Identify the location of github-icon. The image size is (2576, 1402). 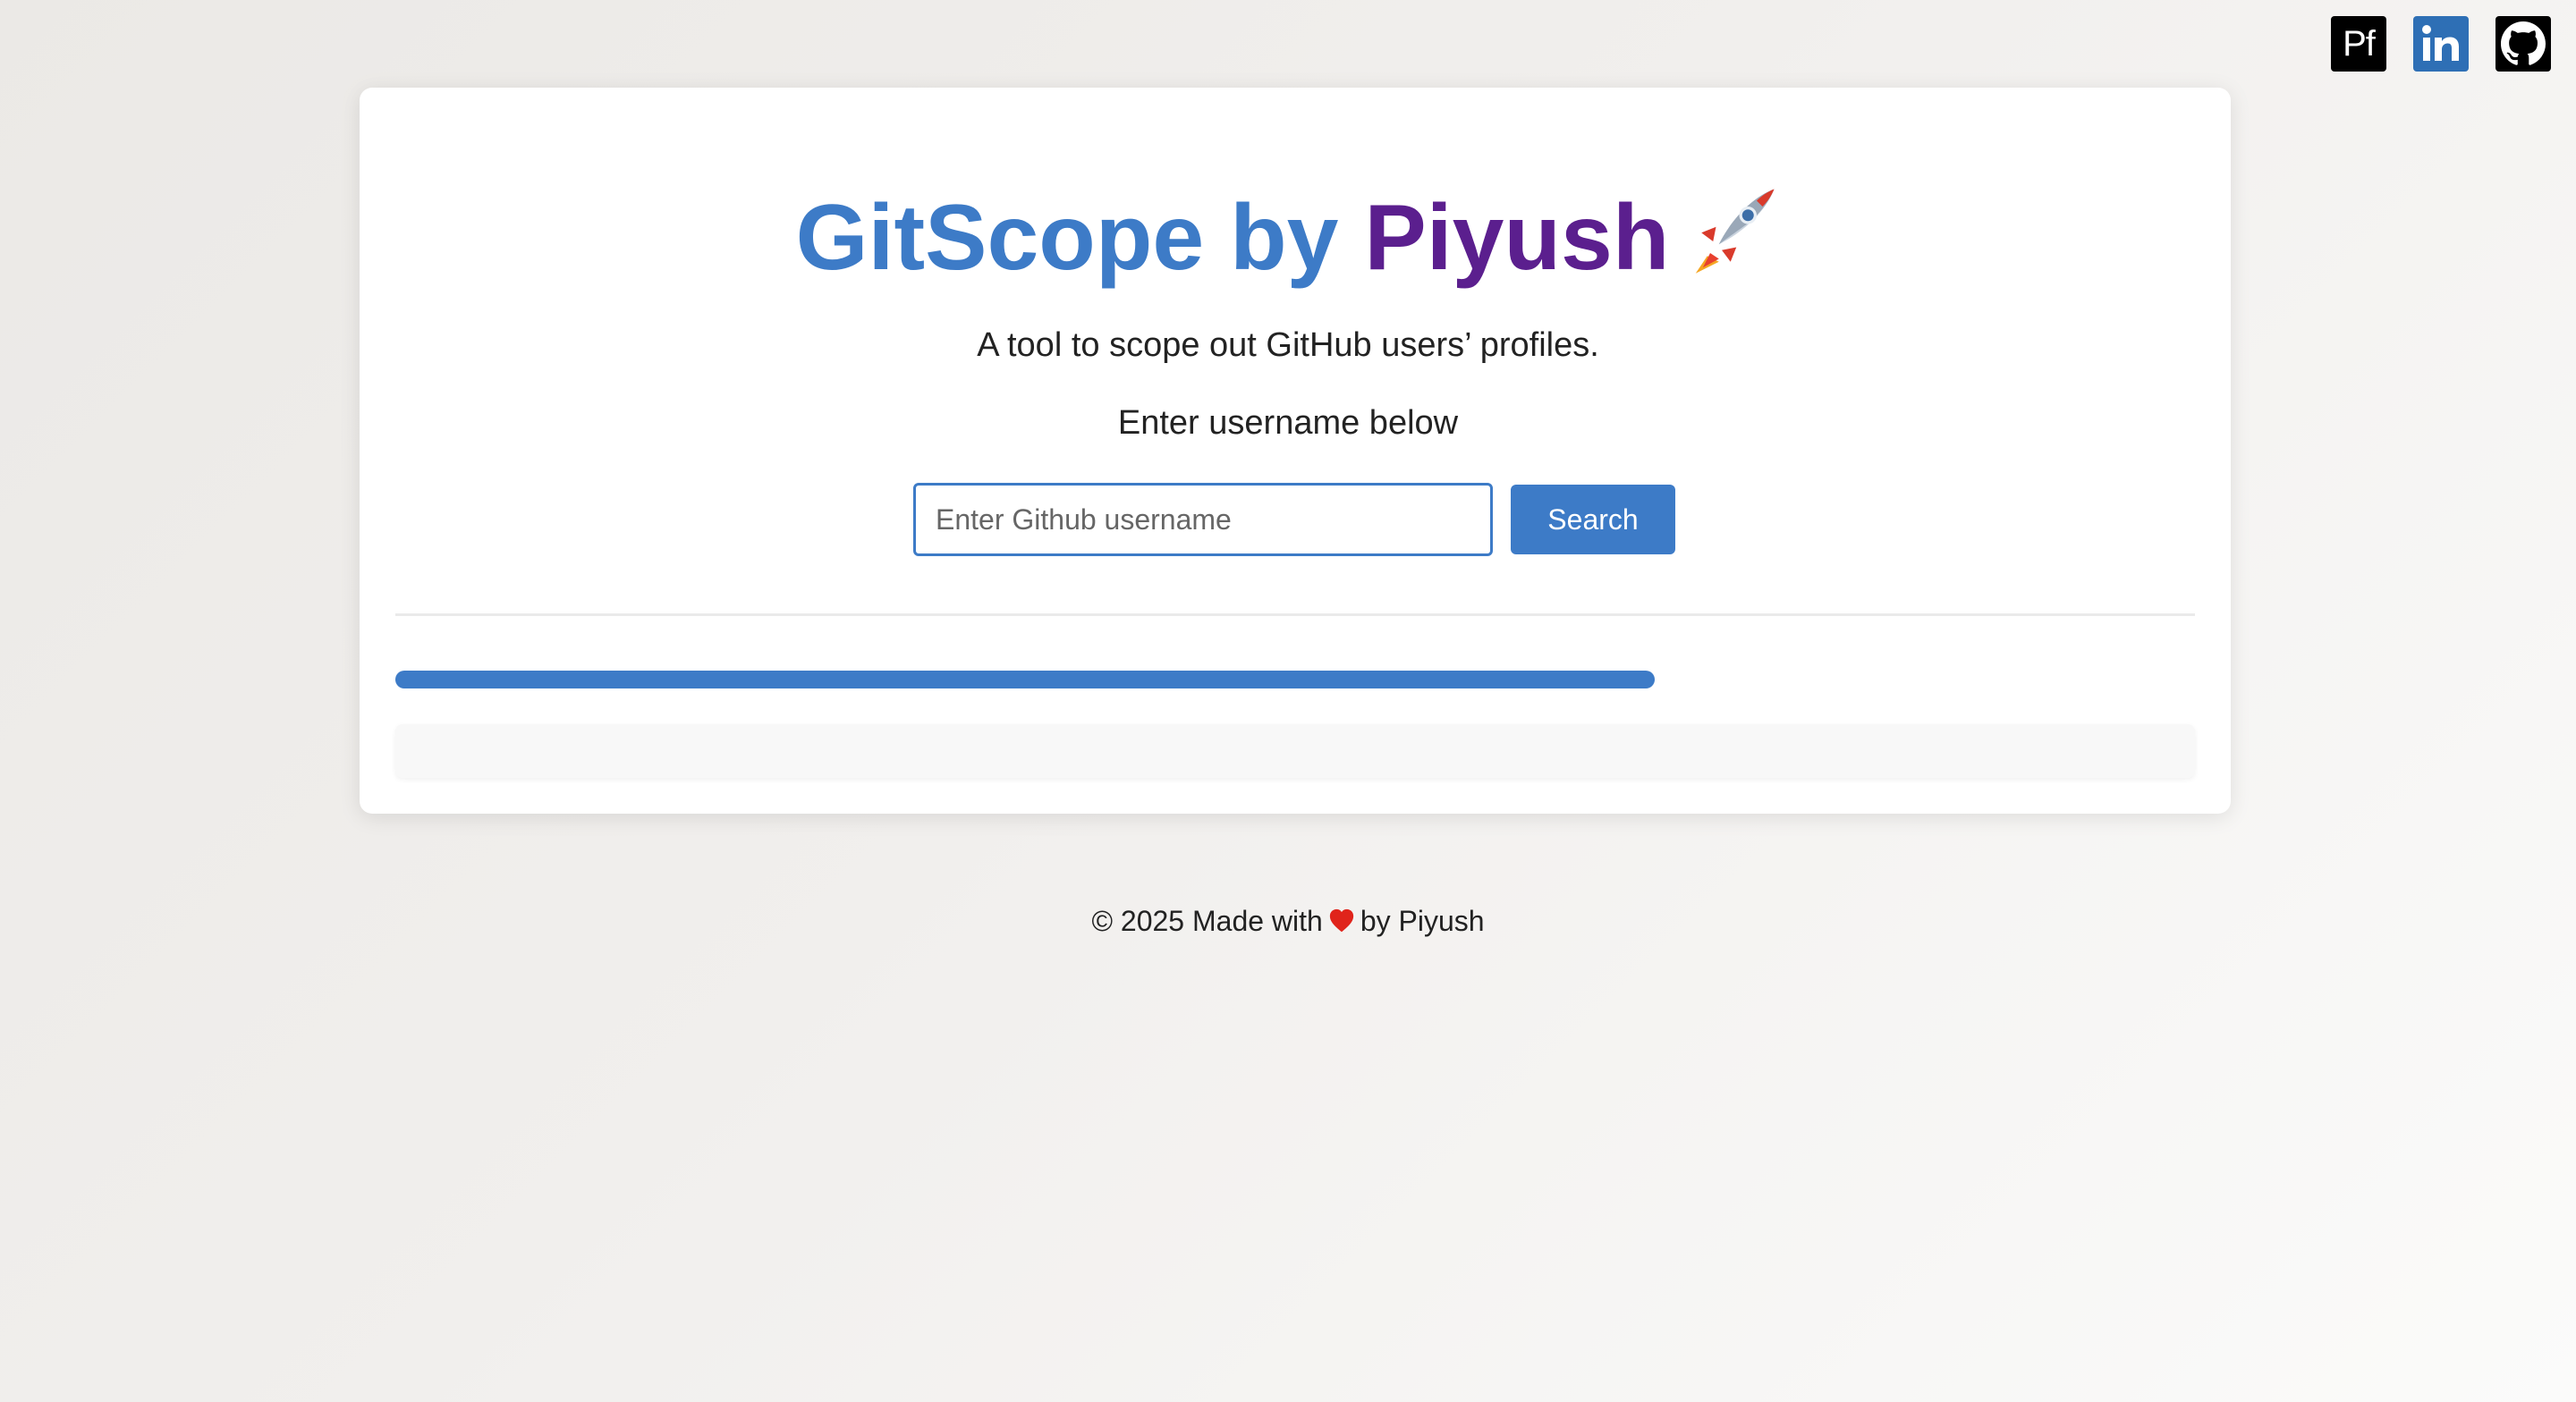
(2523, 44).